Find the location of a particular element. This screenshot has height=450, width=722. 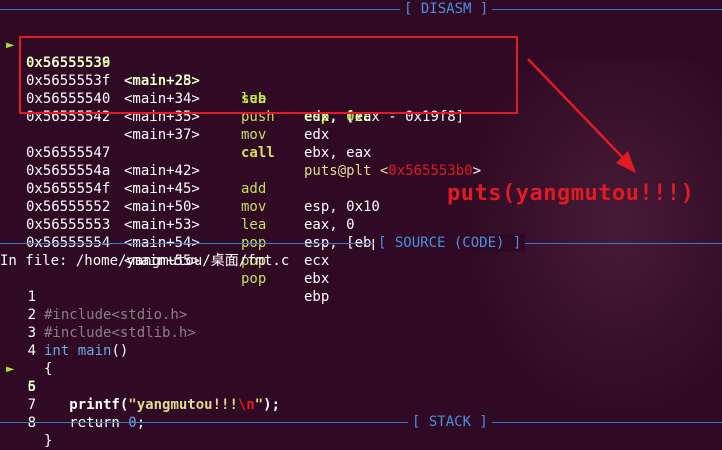

disasm-header-rule is located at coordinates (361, 9).